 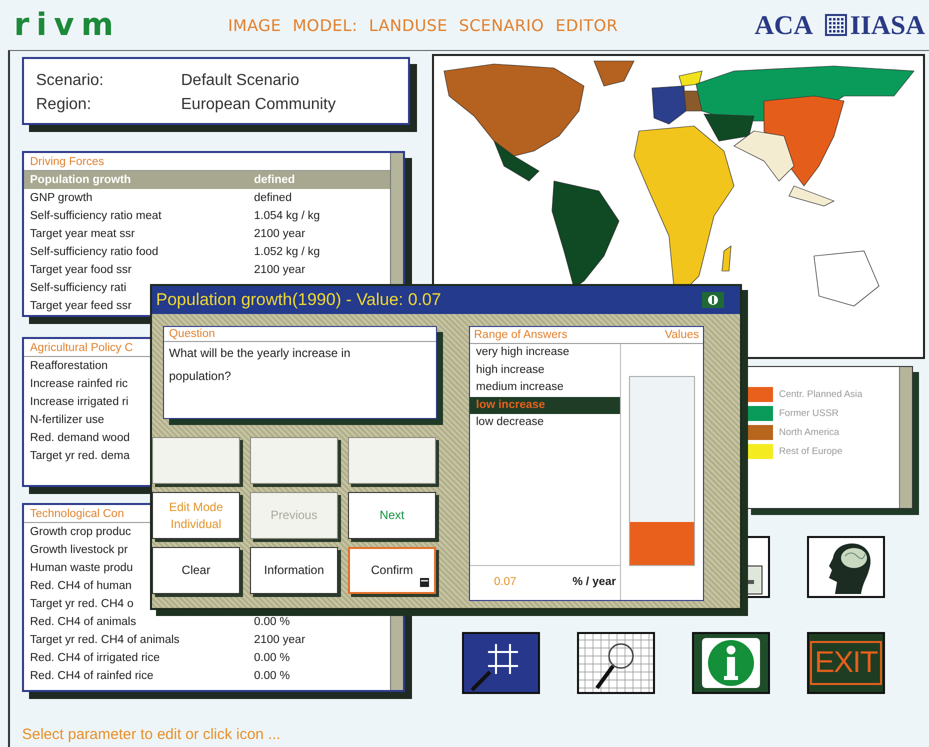 What do you see at coordinates (80, 456) in the screenshot?
I see `parameter-name: Target yr red. dema` at bounding box center [80, 456].